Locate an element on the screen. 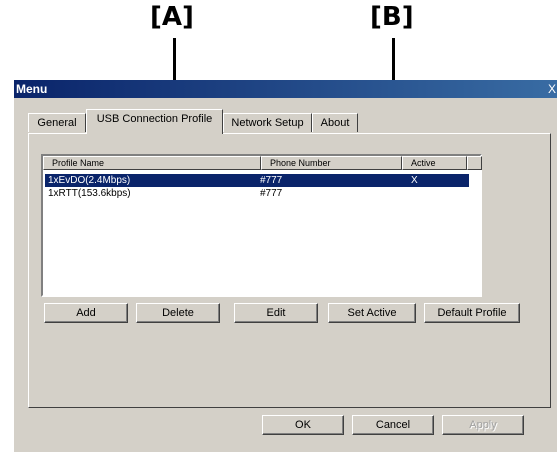 Image resolution: width=557 pixels, height=452 pixels. column-empty is located at coordinates (474, 163).